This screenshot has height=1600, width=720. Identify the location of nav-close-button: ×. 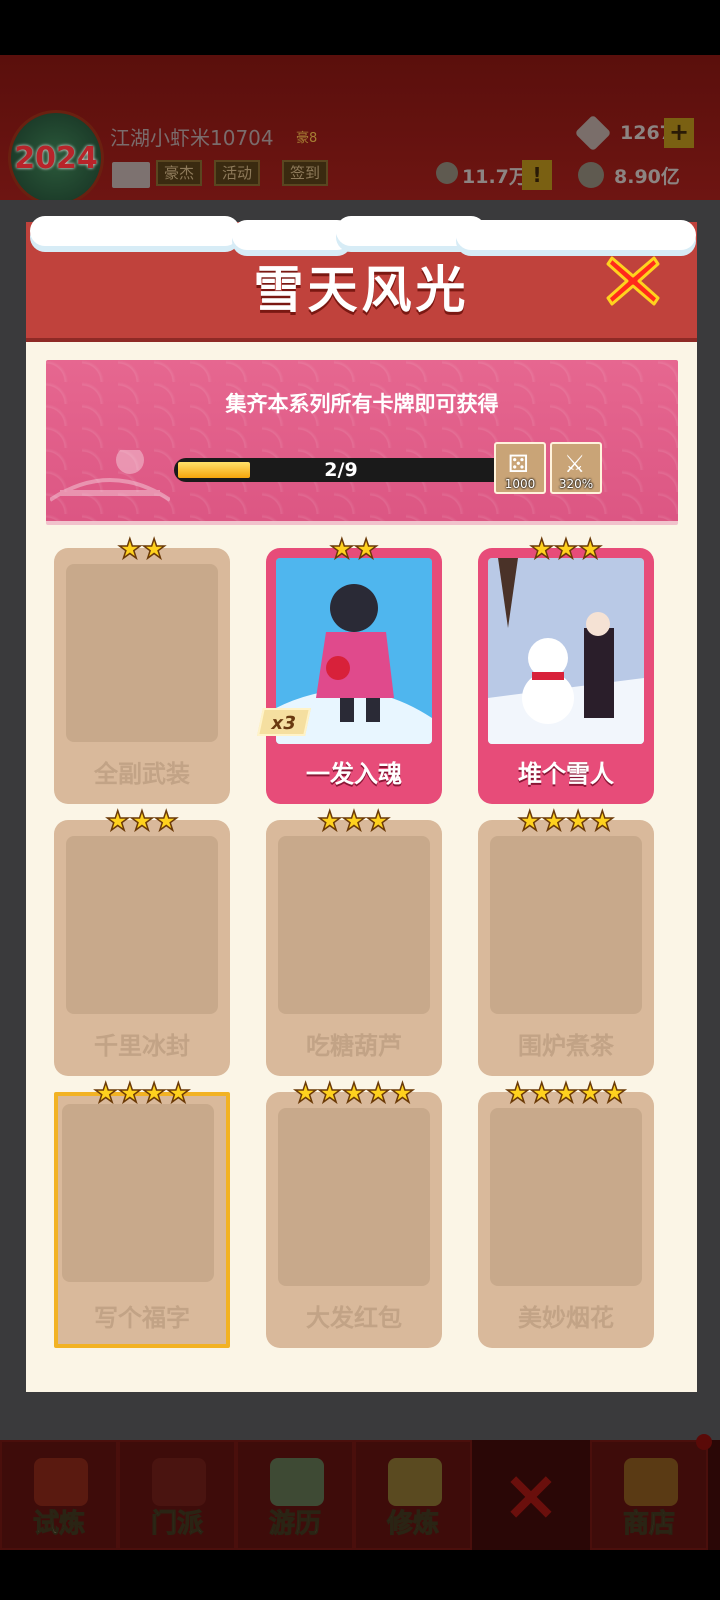
(531, 1495).